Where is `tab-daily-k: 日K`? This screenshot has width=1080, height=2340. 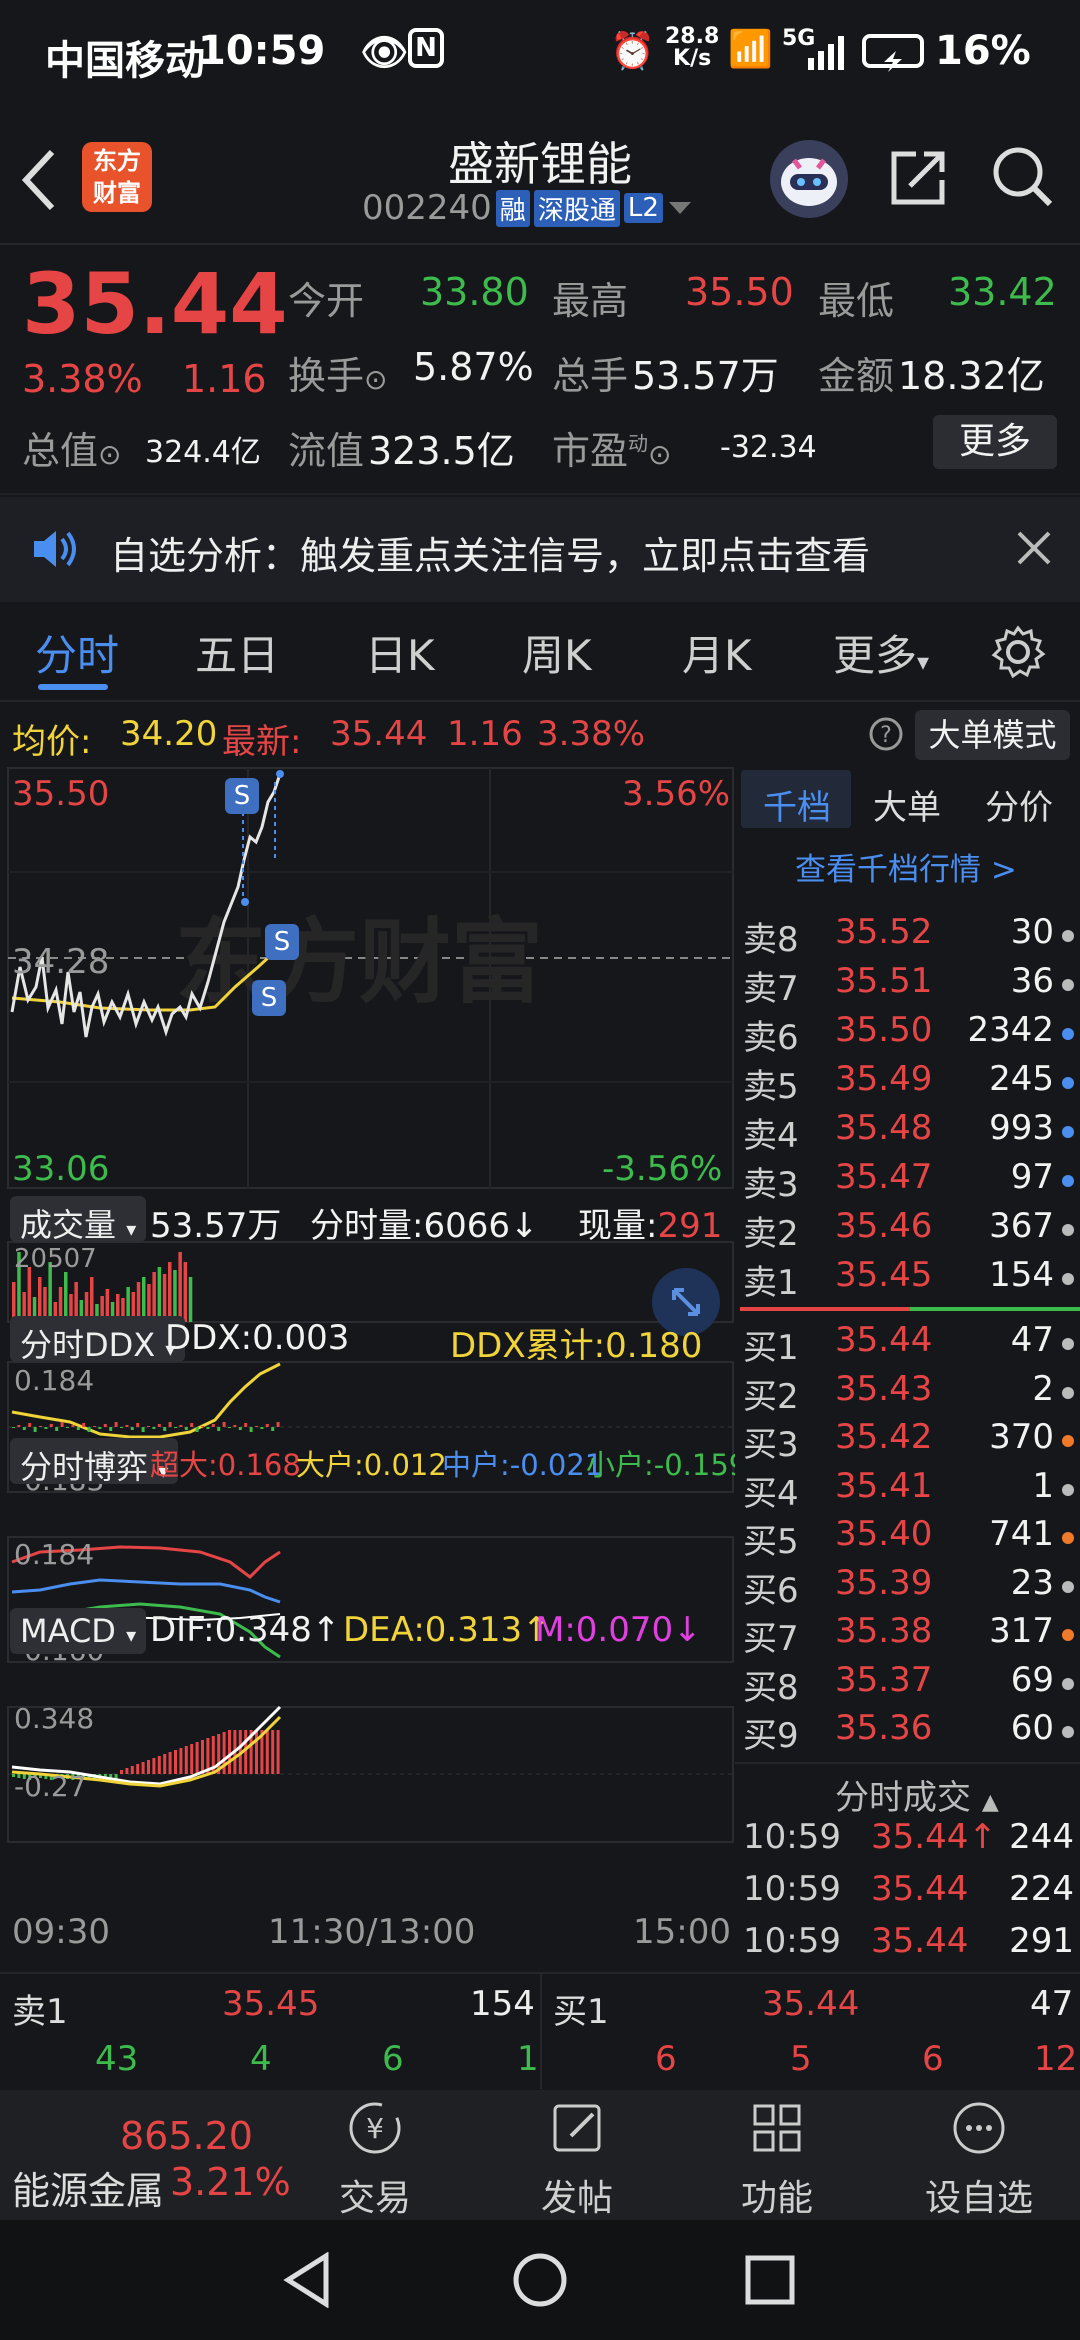
tab-daily-k: 日K is located at coordinates (400, 652).